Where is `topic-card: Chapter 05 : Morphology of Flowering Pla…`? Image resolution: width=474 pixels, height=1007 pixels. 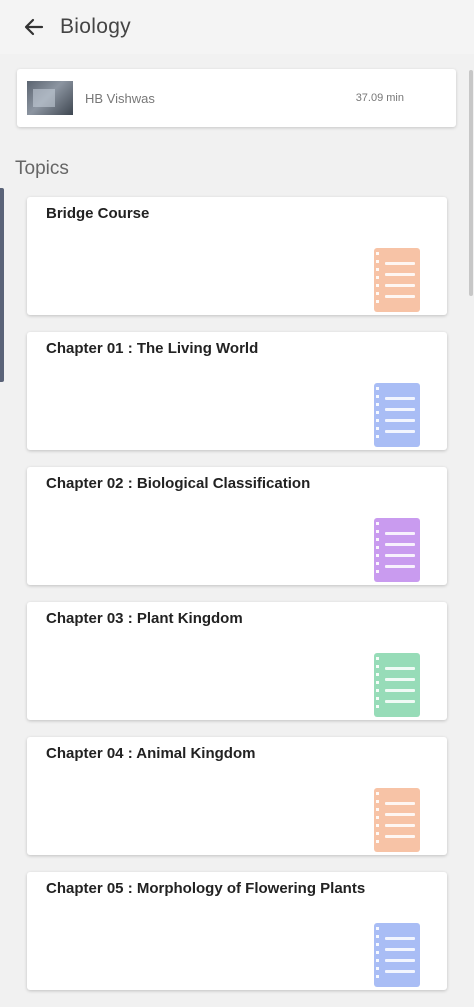 topic-card: Chapter 05 : Morphology of Flowering Pla… is located at coordinates (237, 931).